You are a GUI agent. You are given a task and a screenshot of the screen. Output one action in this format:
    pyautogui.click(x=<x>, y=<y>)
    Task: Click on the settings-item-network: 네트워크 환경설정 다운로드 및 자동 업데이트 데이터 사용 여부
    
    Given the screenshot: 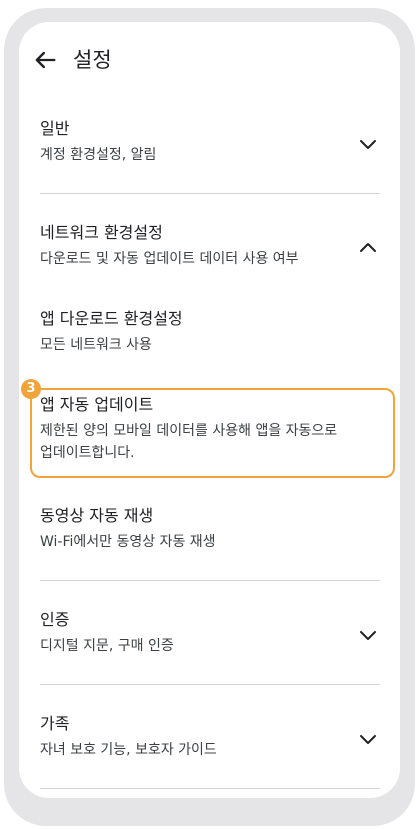 What is the action you would take?
    pyautogui.click(x=210, y=246)
    